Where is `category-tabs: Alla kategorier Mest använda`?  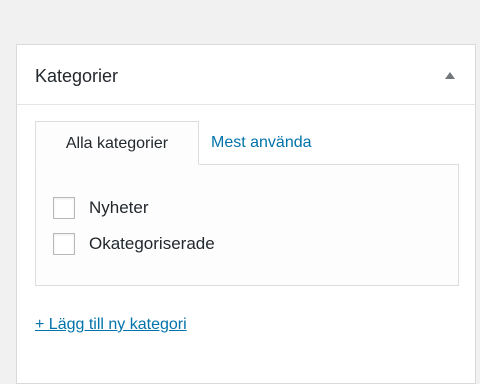 category-tabs: Alla kategorier Mest använda is located at coordinates (255, 143).